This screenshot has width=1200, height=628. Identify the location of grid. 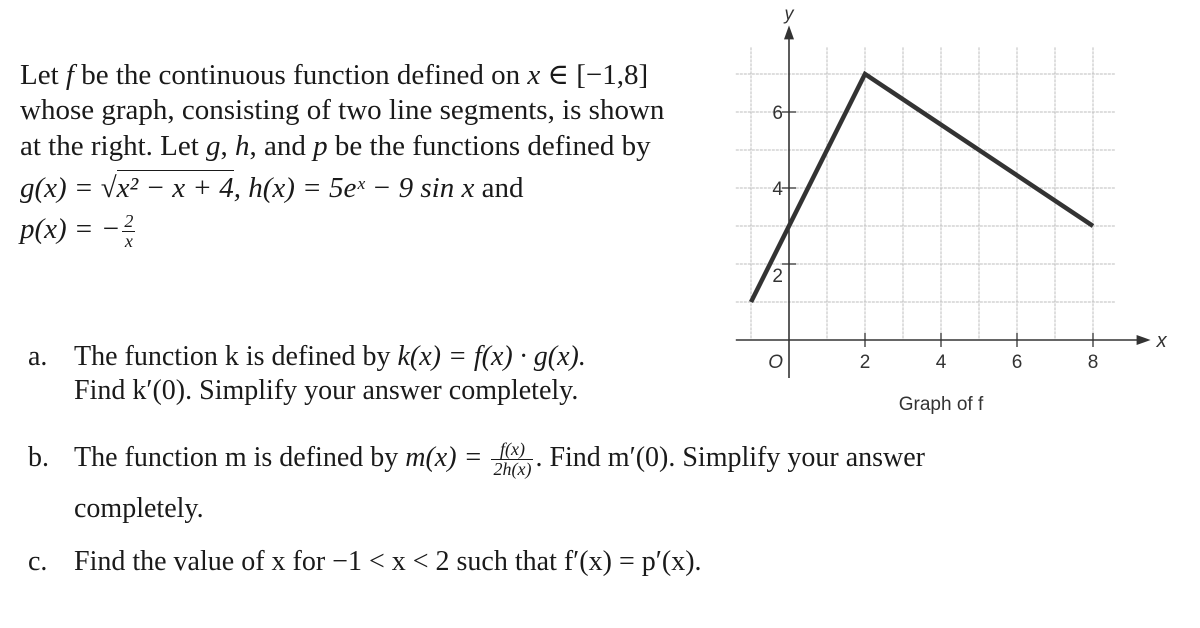
(925, 193).